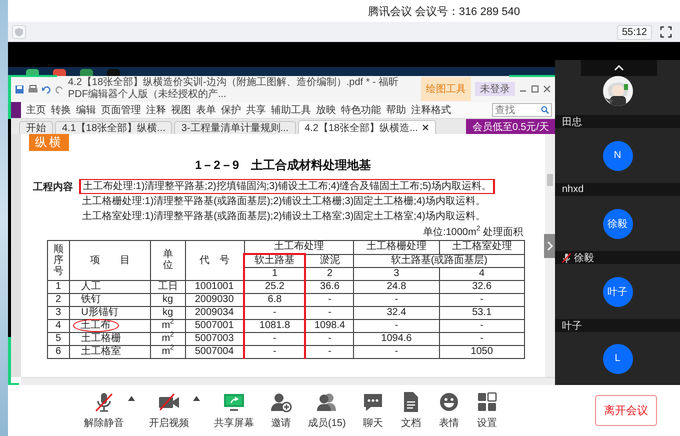 The width and height of the screenshot is (680, 436). Describe the element at coordinates (299, 246) in the screenshot. I see `column-header: 土工布处理` at that location.